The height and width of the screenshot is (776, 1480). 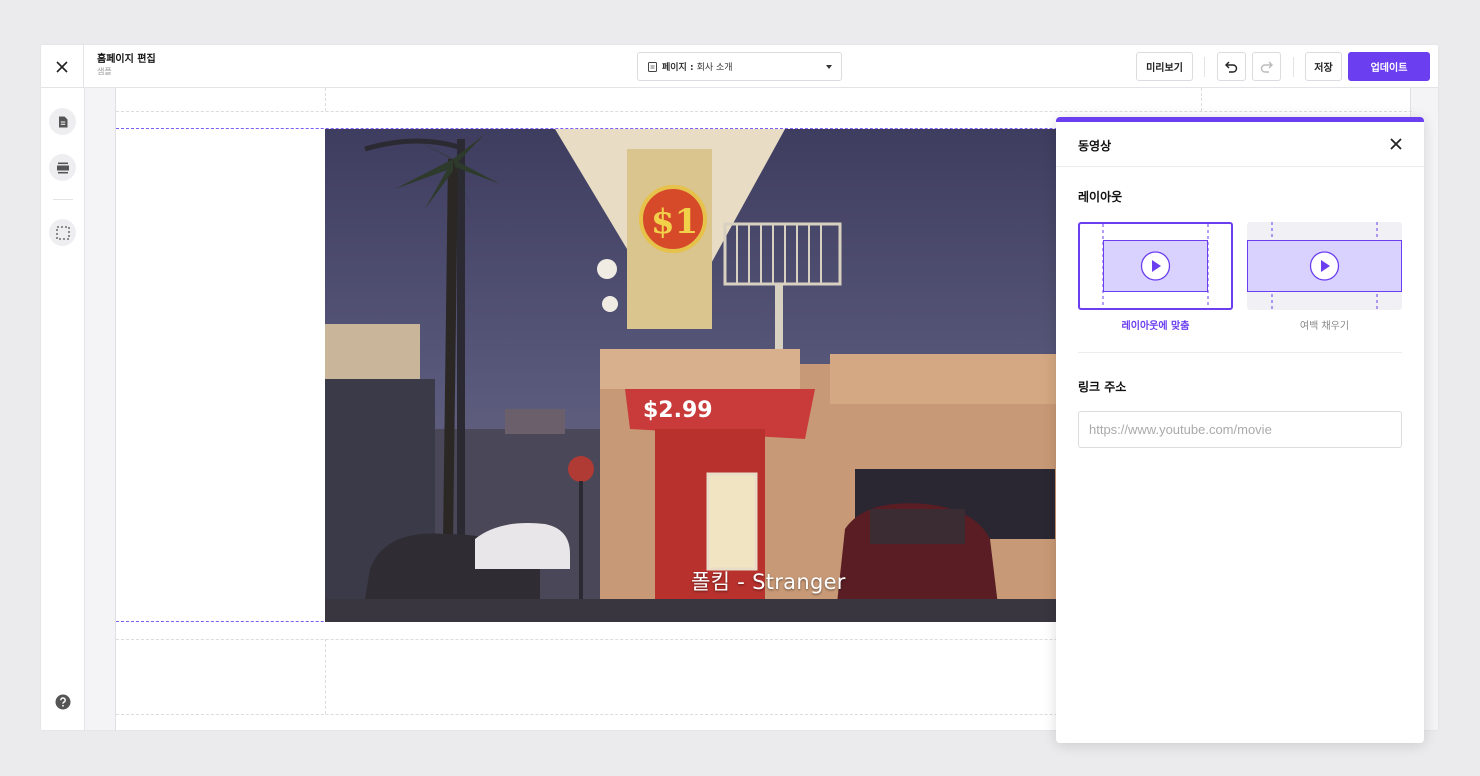 I want to click on section-tool-button, so click(x=62, y=167).